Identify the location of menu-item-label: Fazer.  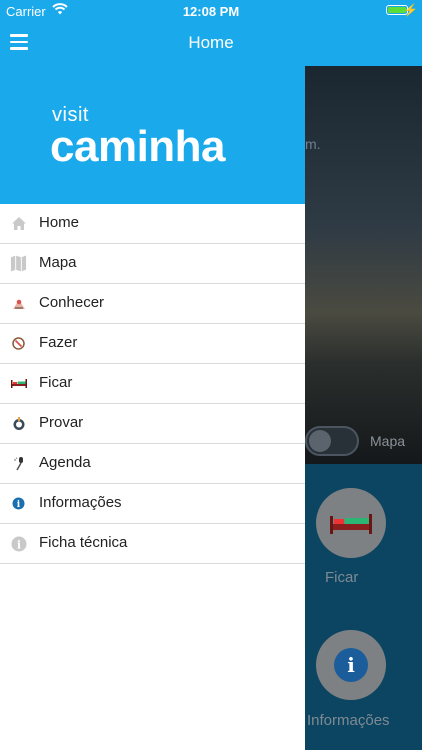
(58, 342).